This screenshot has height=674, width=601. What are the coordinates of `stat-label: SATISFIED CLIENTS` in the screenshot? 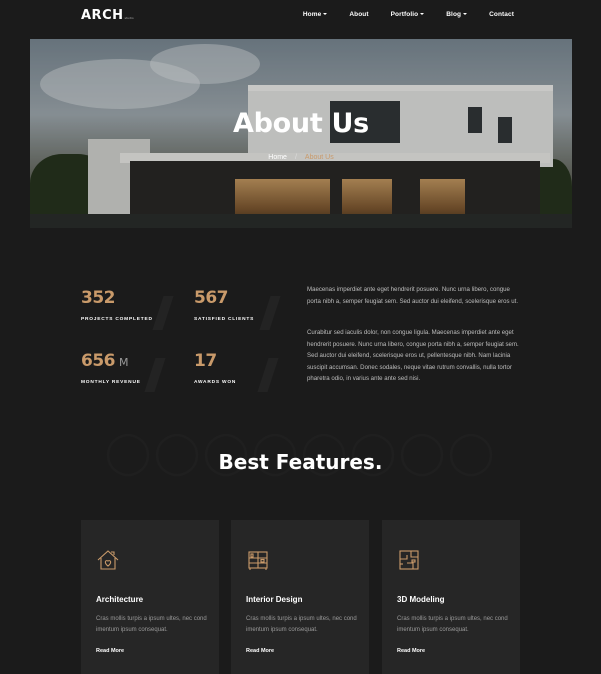 It's located at (224, 319).